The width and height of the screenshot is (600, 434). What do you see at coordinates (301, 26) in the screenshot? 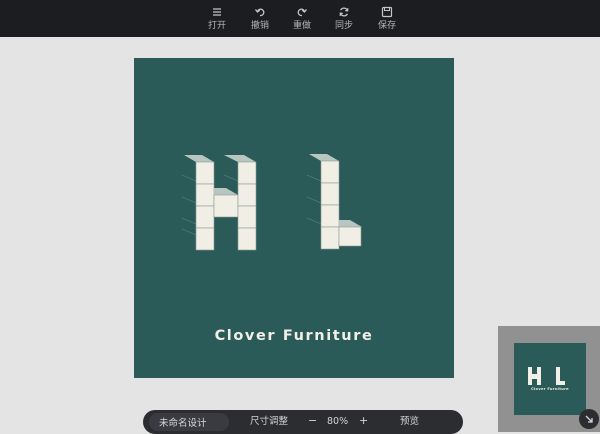
I see `redo-label: 重做` at bounding box center [301, 26].